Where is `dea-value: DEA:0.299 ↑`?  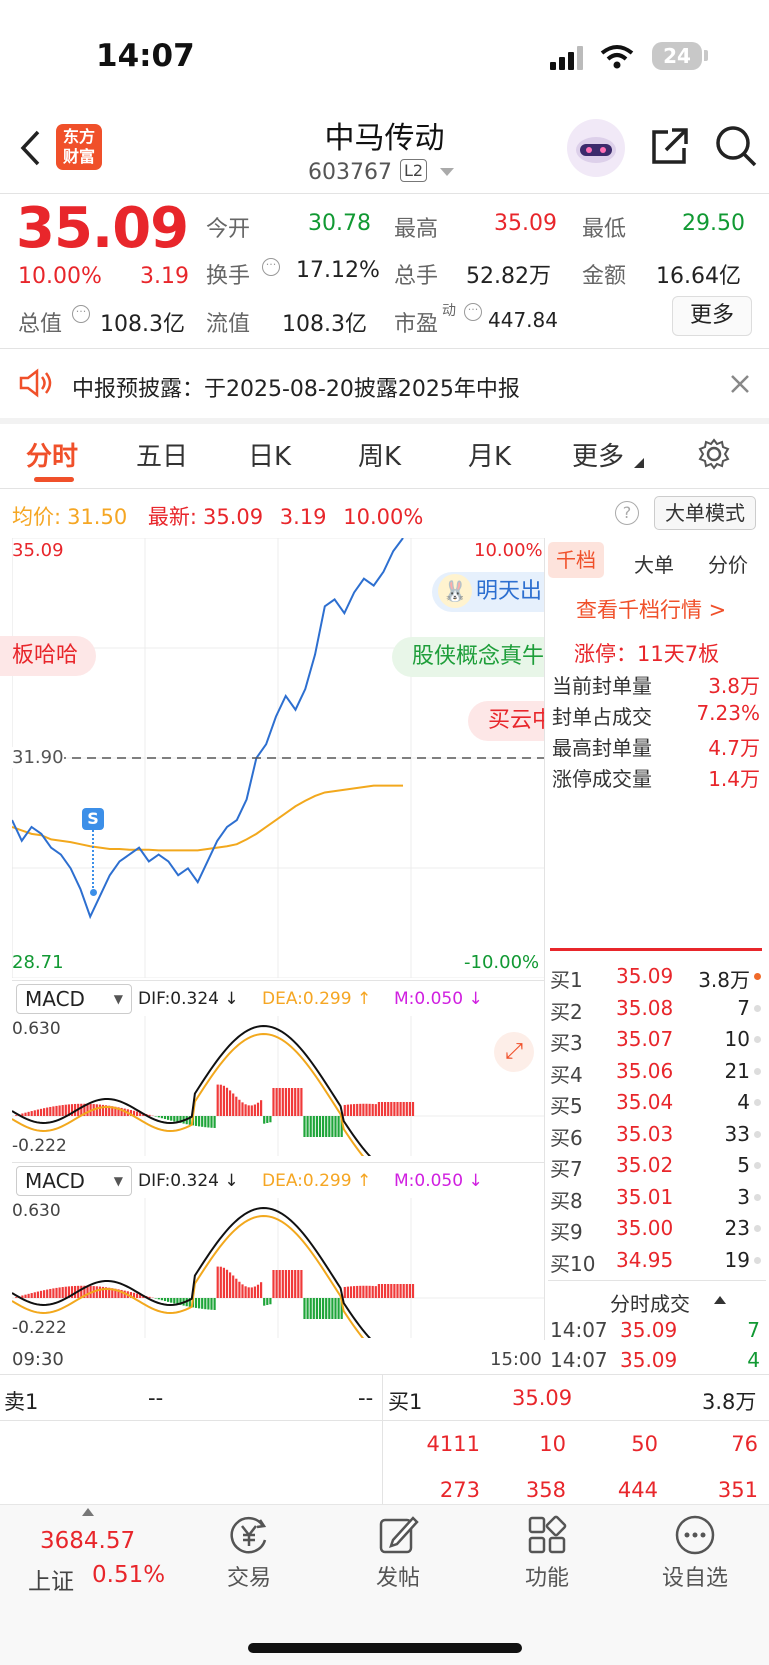
dea-value: DEA:0.299 ↑ is located at coordinates (317, 999).